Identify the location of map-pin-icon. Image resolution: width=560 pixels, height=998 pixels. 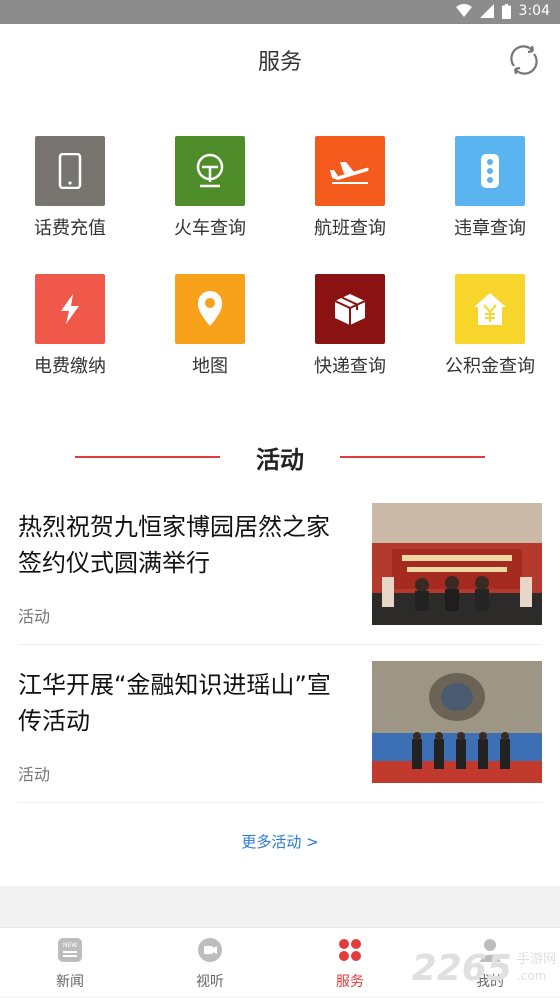
(210, 309).